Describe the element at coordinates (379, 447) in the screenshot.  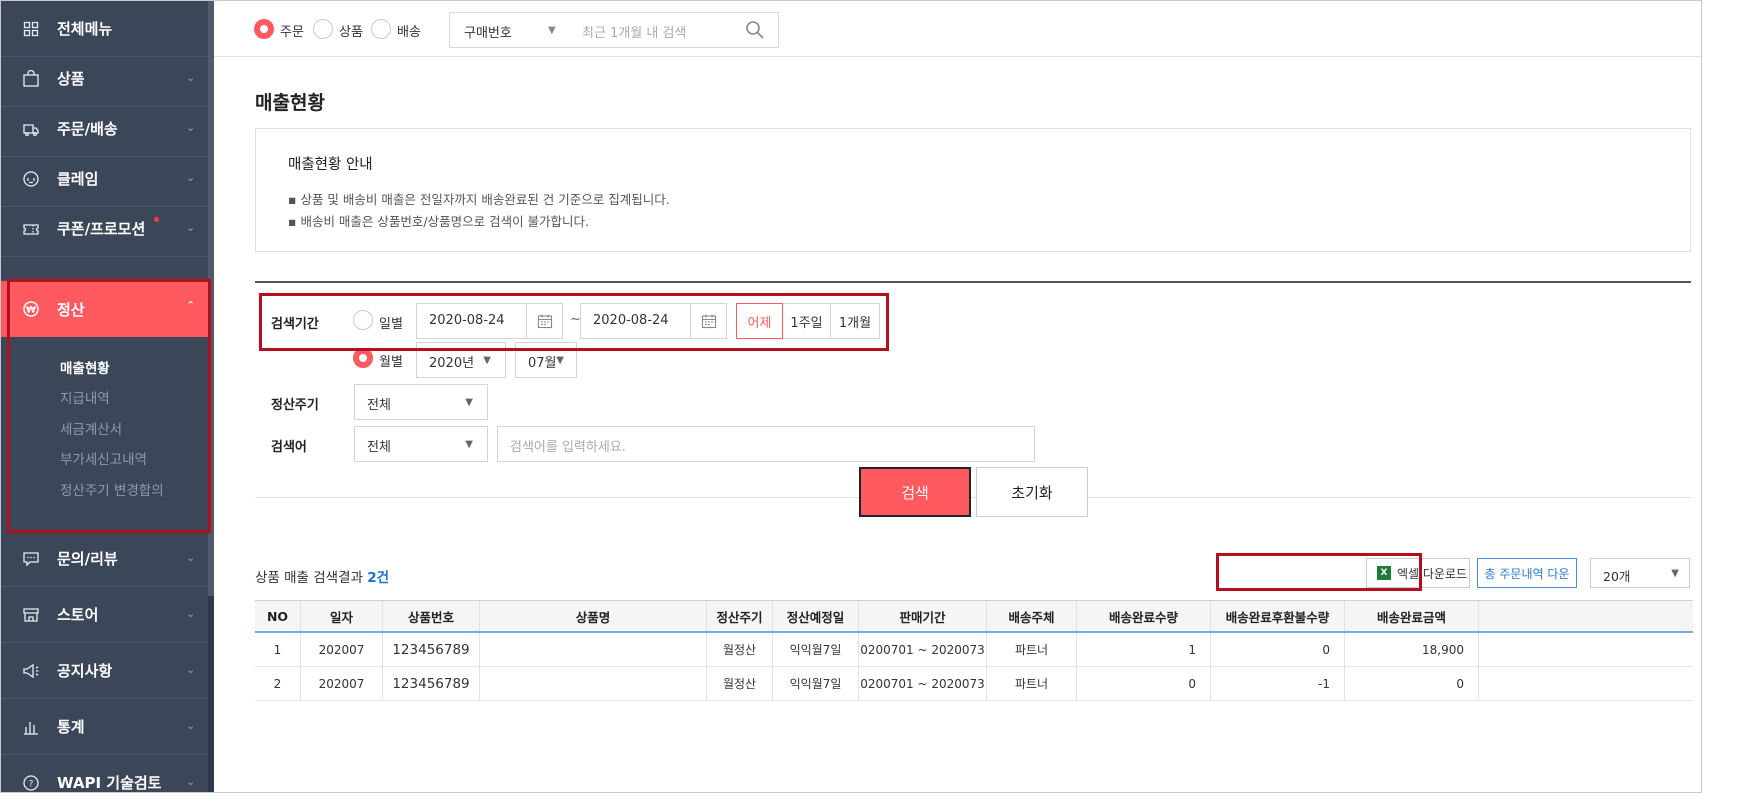
I see `keyword-type-value: 전체` at that location.